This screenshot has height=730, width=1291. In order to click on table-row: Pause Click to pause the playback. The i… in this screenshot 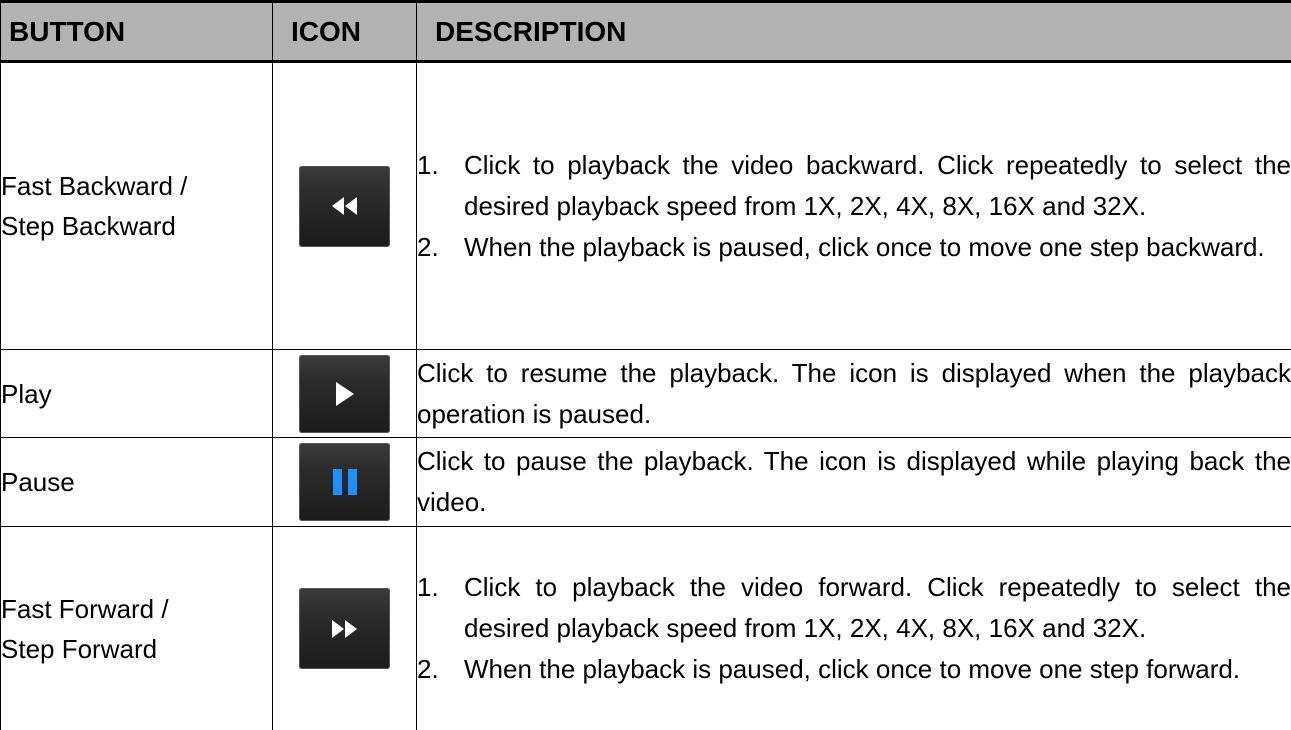, I will do `click(646, 482)`.